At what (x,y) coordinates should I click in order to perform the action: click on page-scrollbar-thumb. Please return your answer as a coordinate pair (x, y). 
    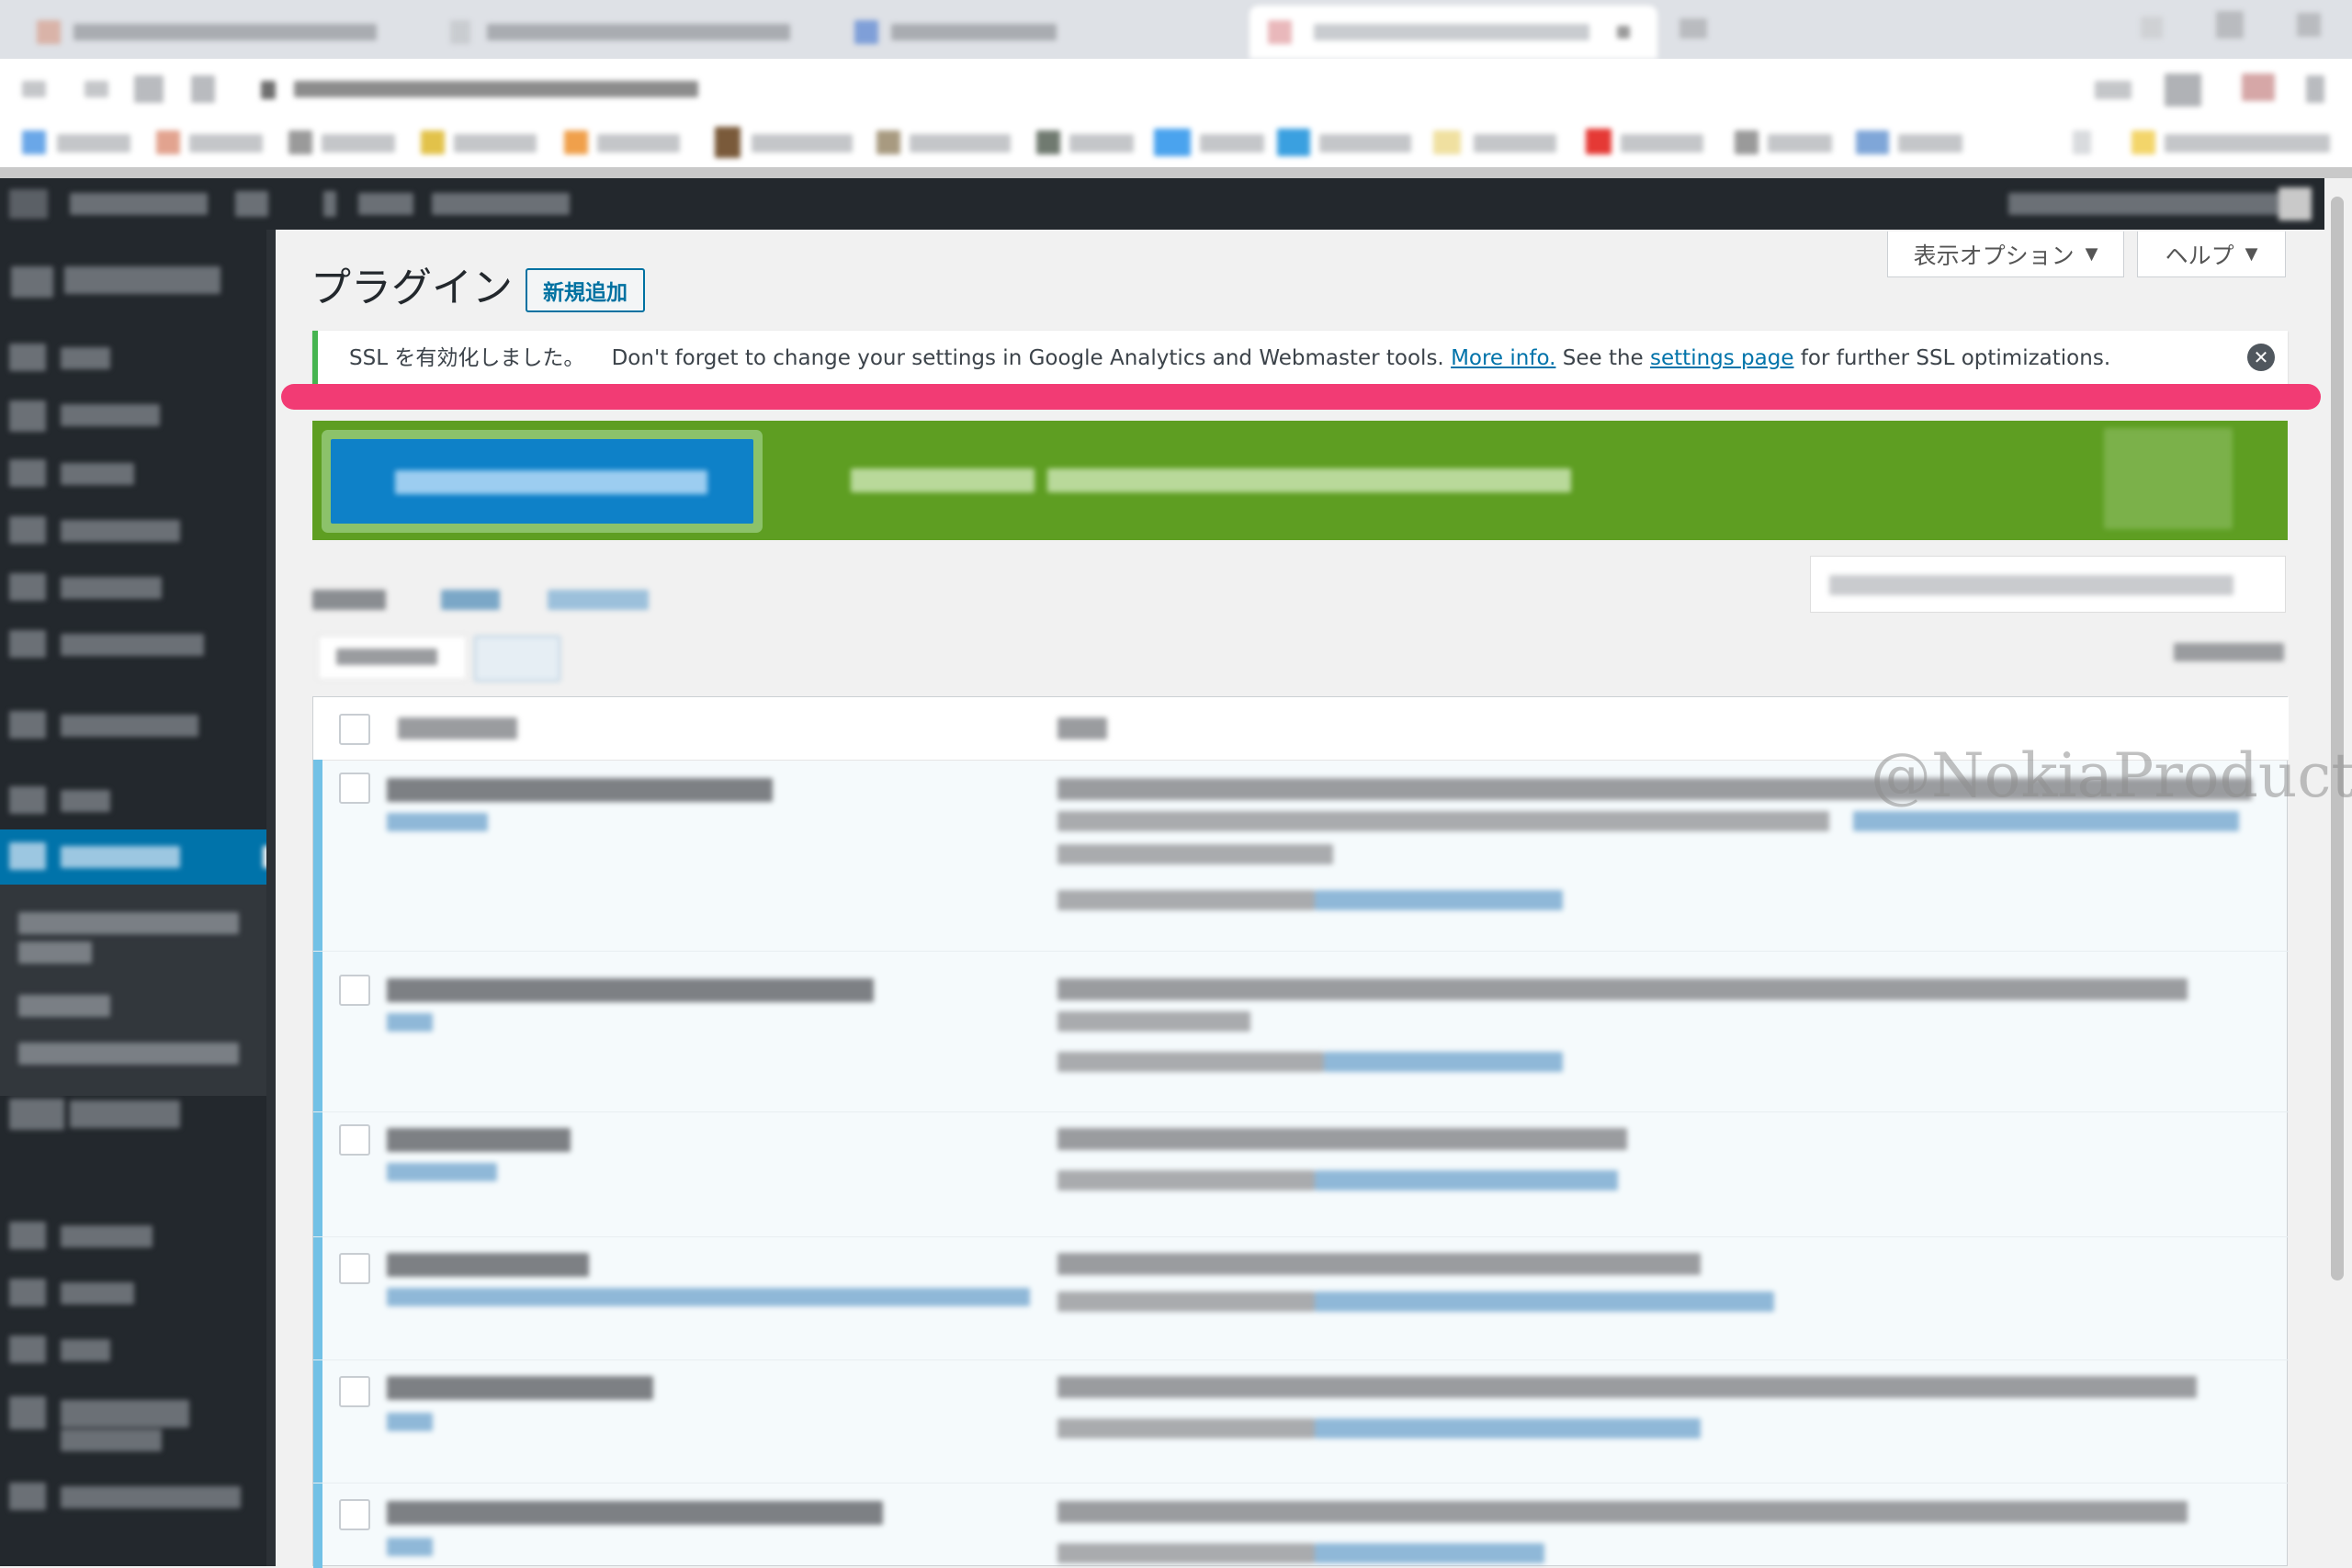
    Looking at the image, I should click on (2338, 738).